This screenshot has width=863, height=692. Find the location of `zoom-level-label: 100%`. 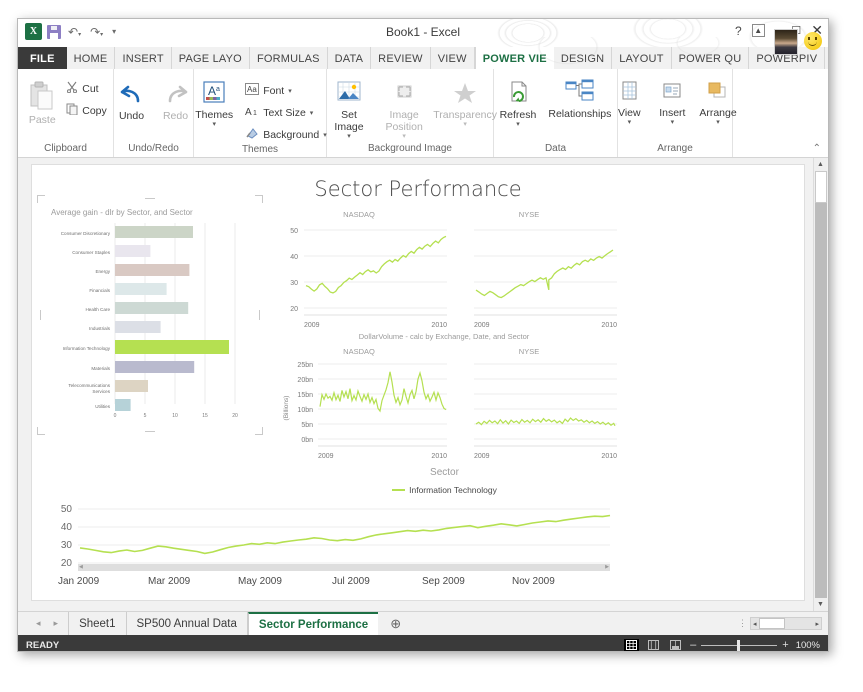

zoom-level-label: 100% is located at coordinates (808, 645).